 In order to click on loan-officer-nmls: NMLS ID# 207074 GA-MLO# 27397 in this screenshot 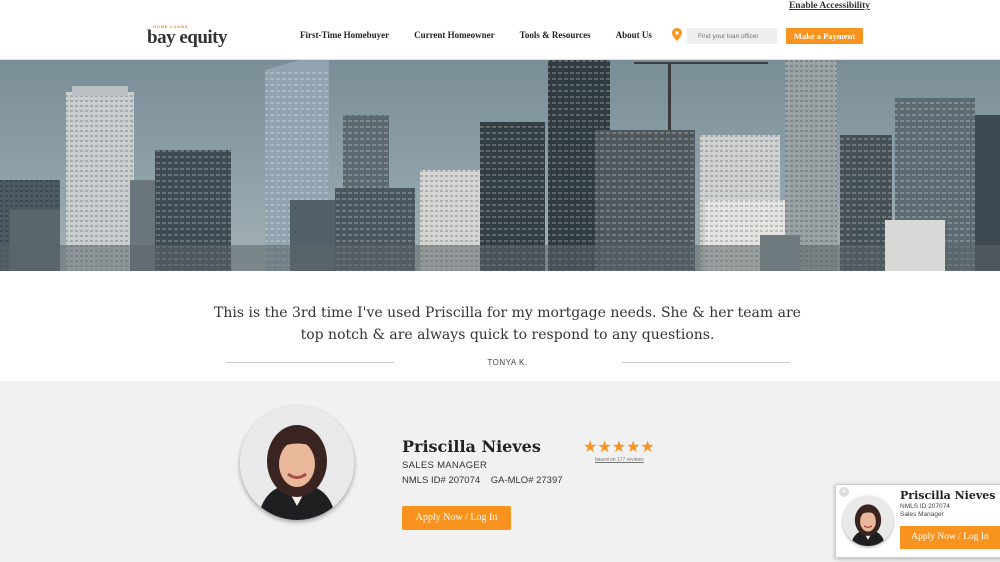, I will do `click(482, 480)`.